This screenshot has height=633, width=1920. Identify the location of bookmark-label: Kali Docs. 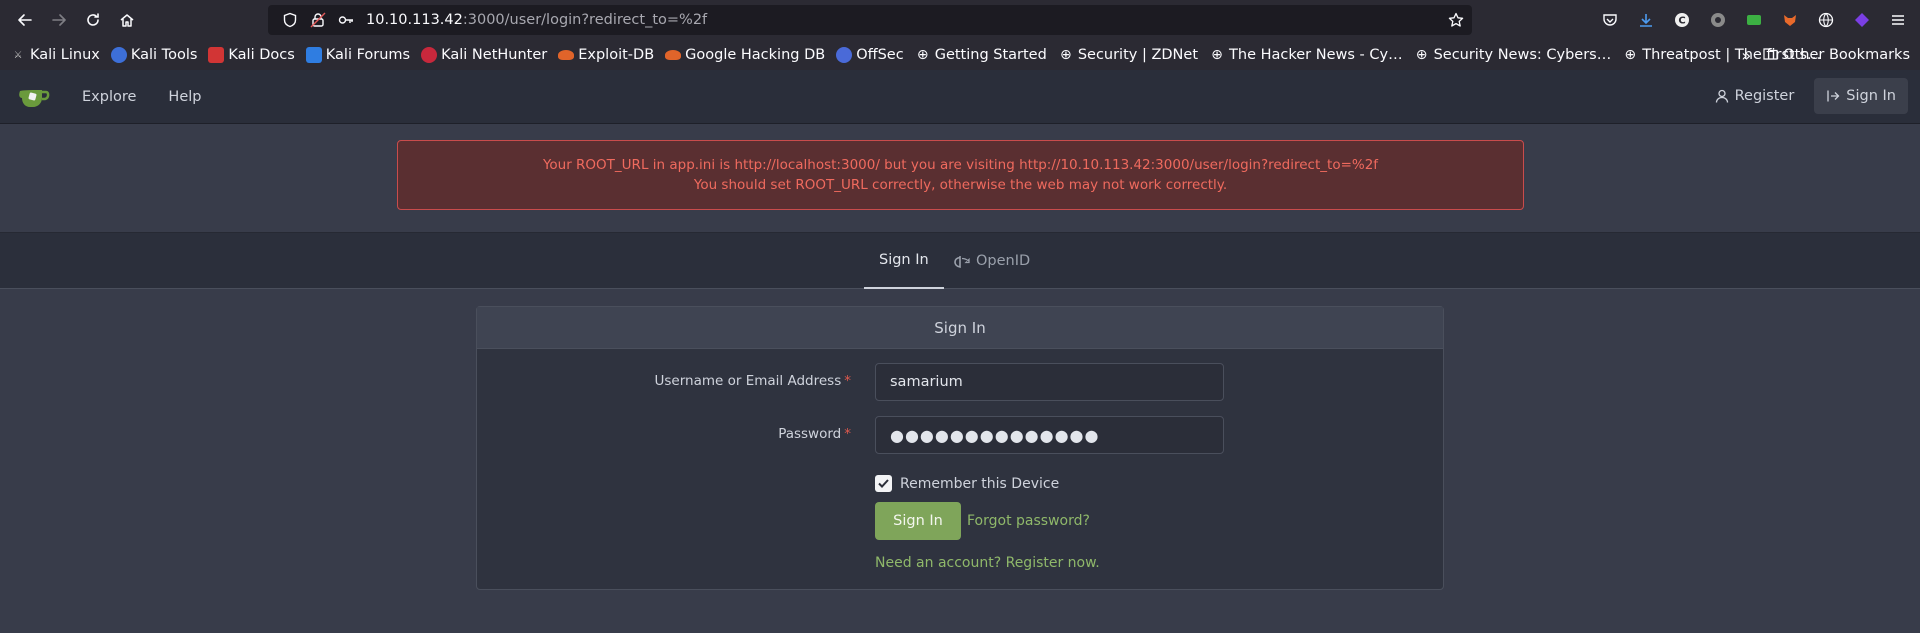
(261, 55).